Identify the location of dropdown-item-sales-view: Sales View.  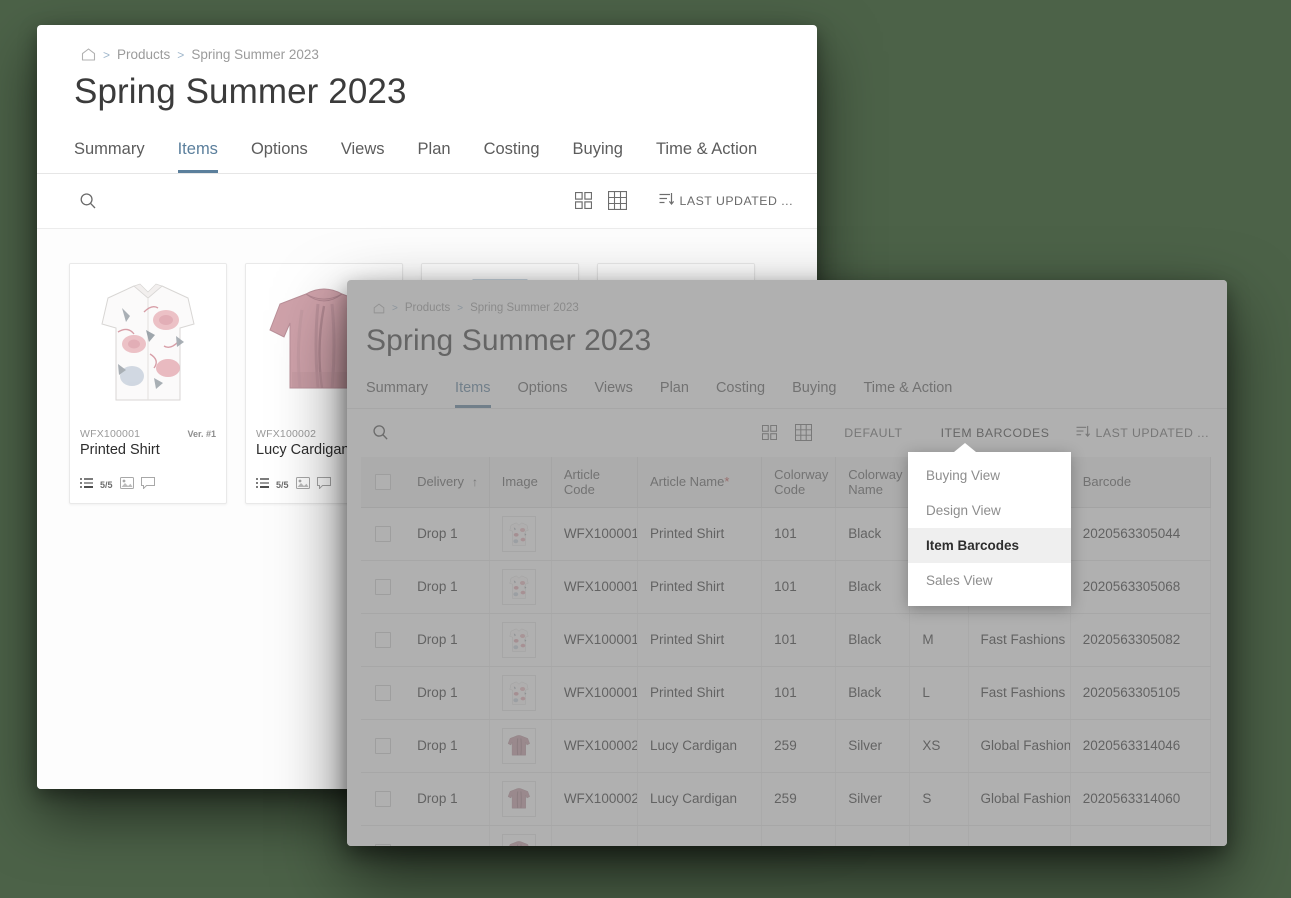
(989, 580).